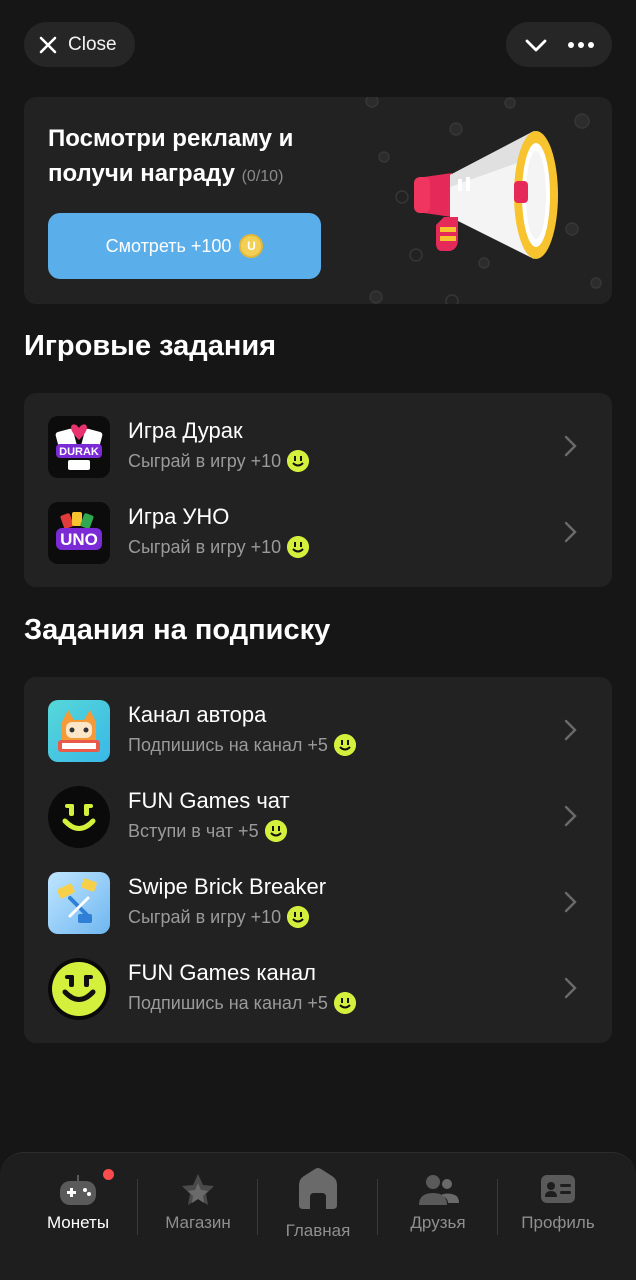 Image resolution: width=636 pixels, height=1280 pixels. I want to click on nav-item-friends: Друзья, so click(438, 1216).